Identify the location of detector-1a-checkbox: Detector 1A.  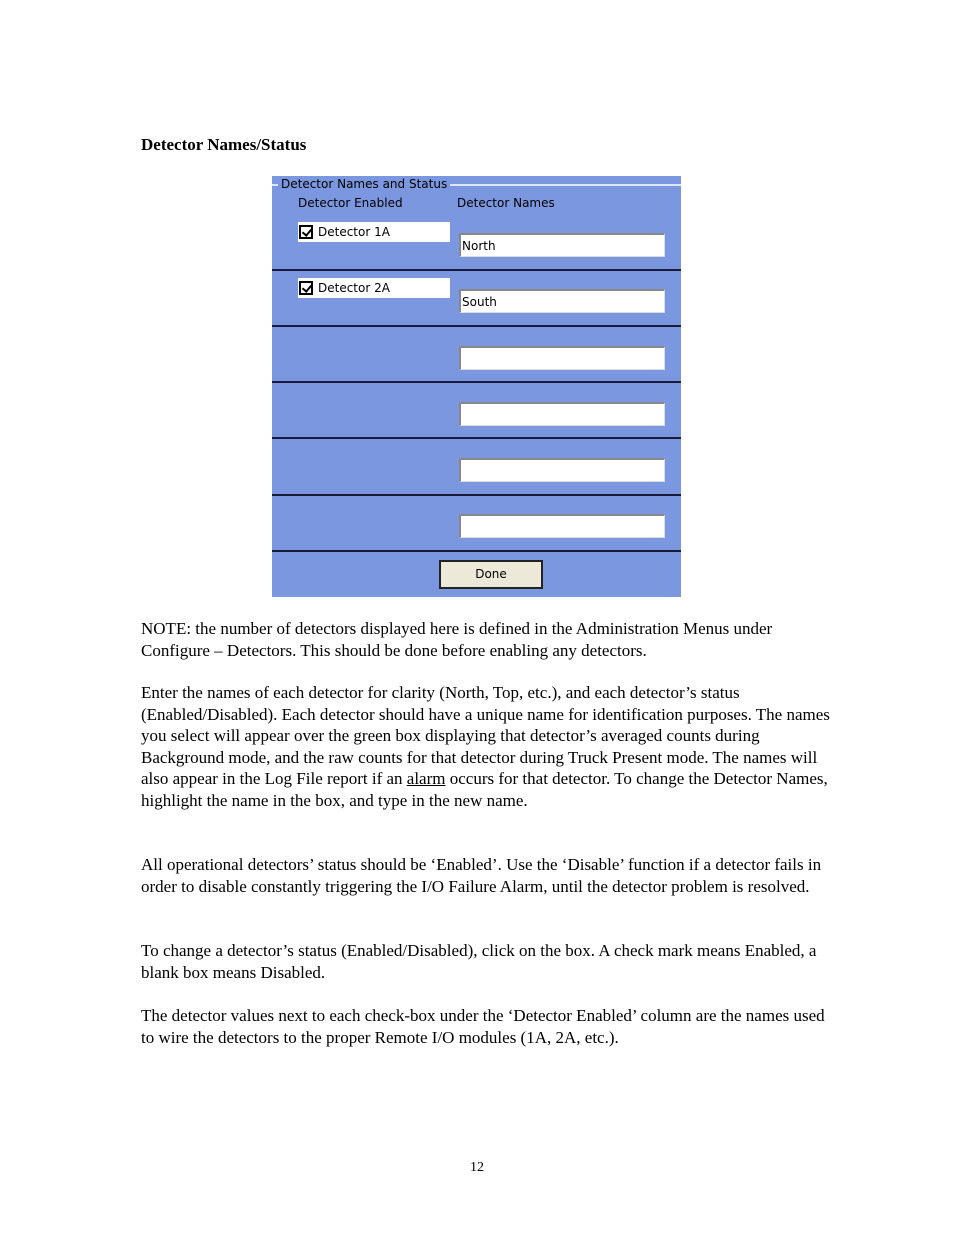
(374, 232).